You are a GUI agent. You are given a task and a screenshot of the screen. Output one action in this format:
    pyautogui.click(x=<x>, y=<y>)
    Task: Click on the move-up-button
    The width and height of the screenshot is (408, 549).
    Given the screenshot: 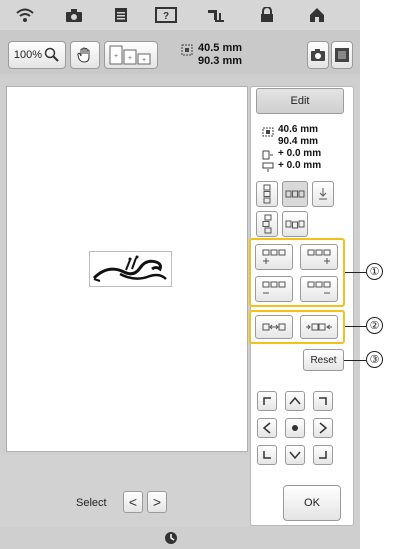 What is the action you would take?
    pyautogui.click(x=295, y=401)
    